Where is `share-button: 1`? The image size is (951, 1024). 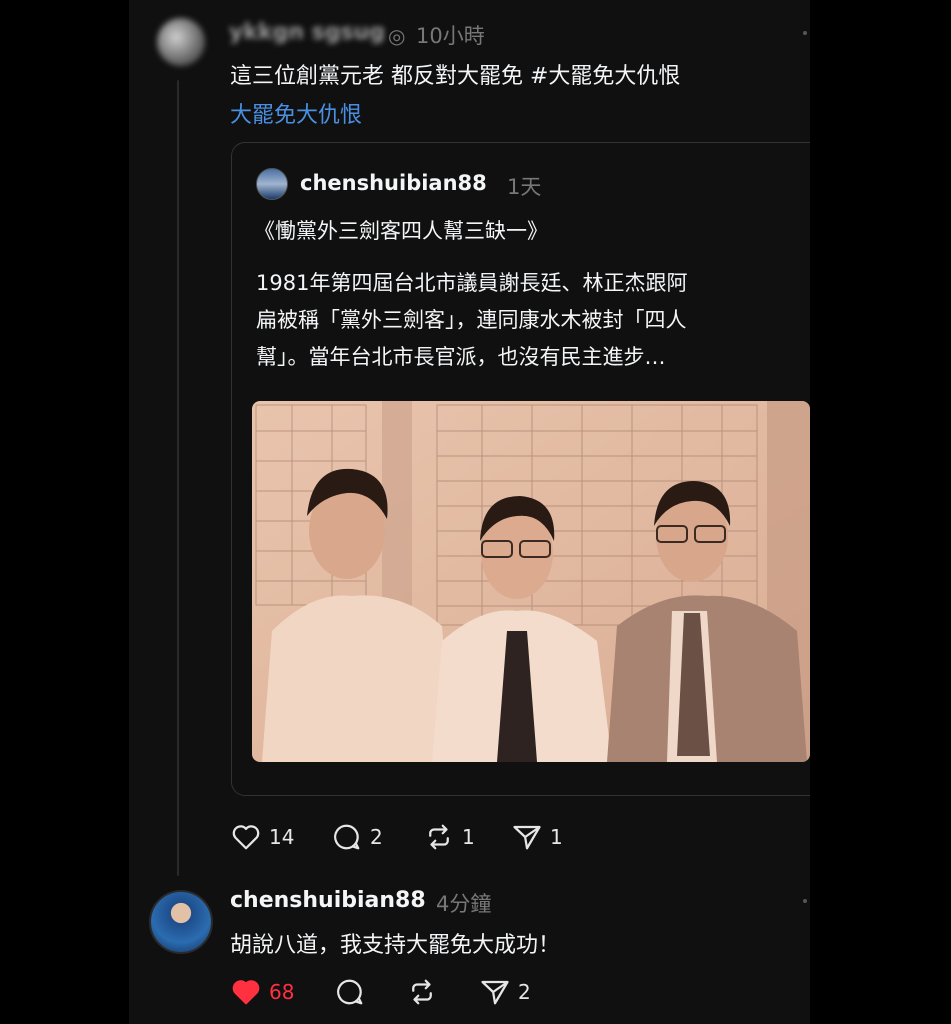 share-button: 1 is located at coordinates (537, 837).